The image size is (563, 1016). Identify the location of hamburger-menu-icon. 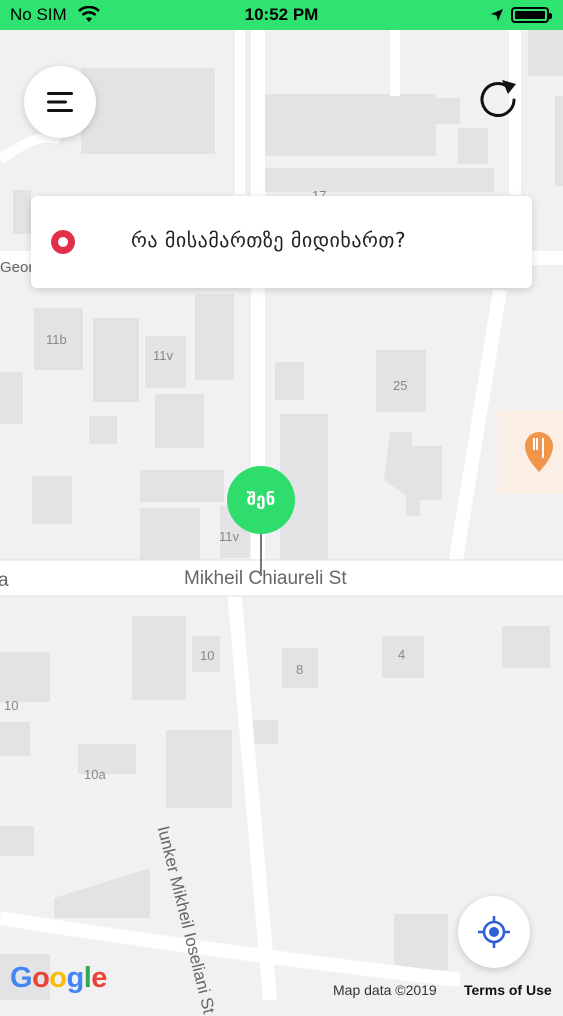
(60, 102).